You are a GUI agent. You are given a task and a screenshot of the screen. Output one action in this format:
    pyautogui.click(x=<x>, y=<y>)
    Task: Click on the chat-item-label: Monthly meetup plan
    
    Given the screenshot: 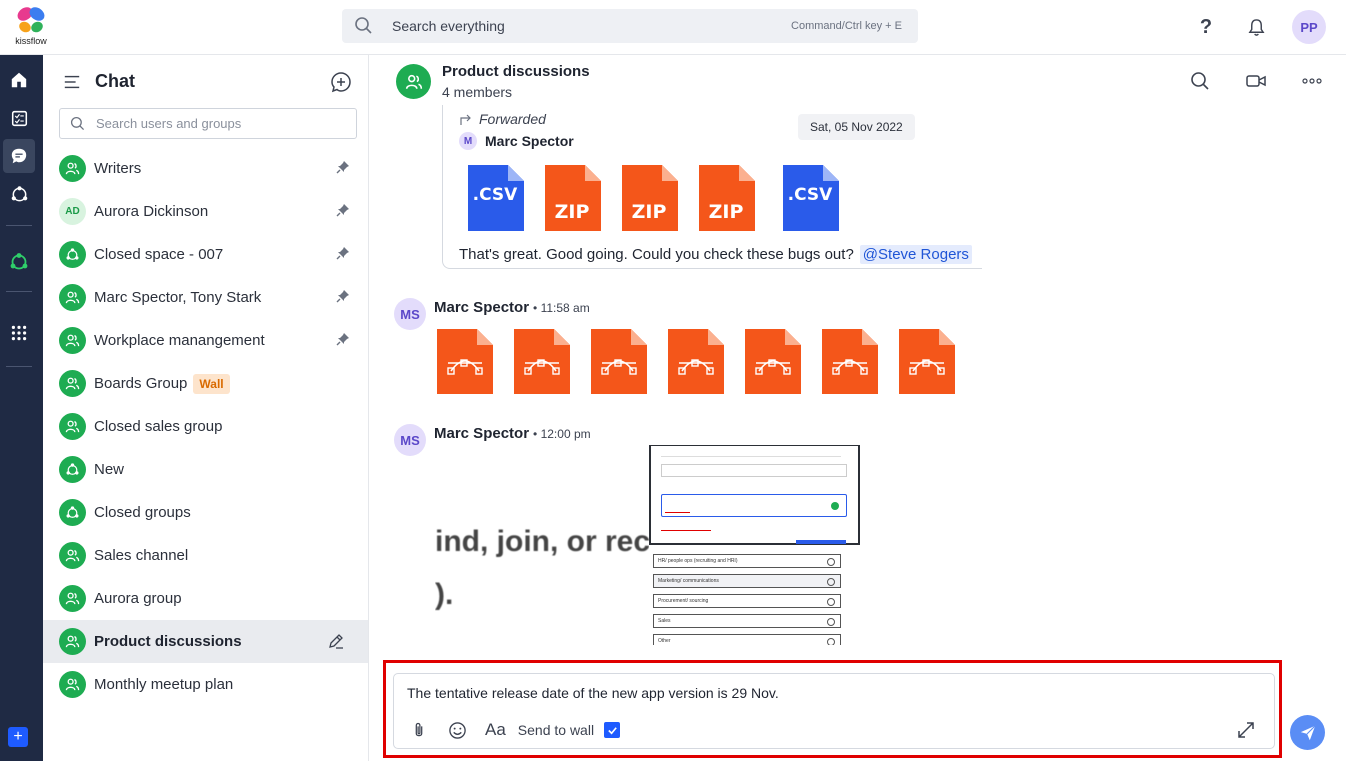 What is the action you would take?
    pyautogui.click(x=164, y=684)
    